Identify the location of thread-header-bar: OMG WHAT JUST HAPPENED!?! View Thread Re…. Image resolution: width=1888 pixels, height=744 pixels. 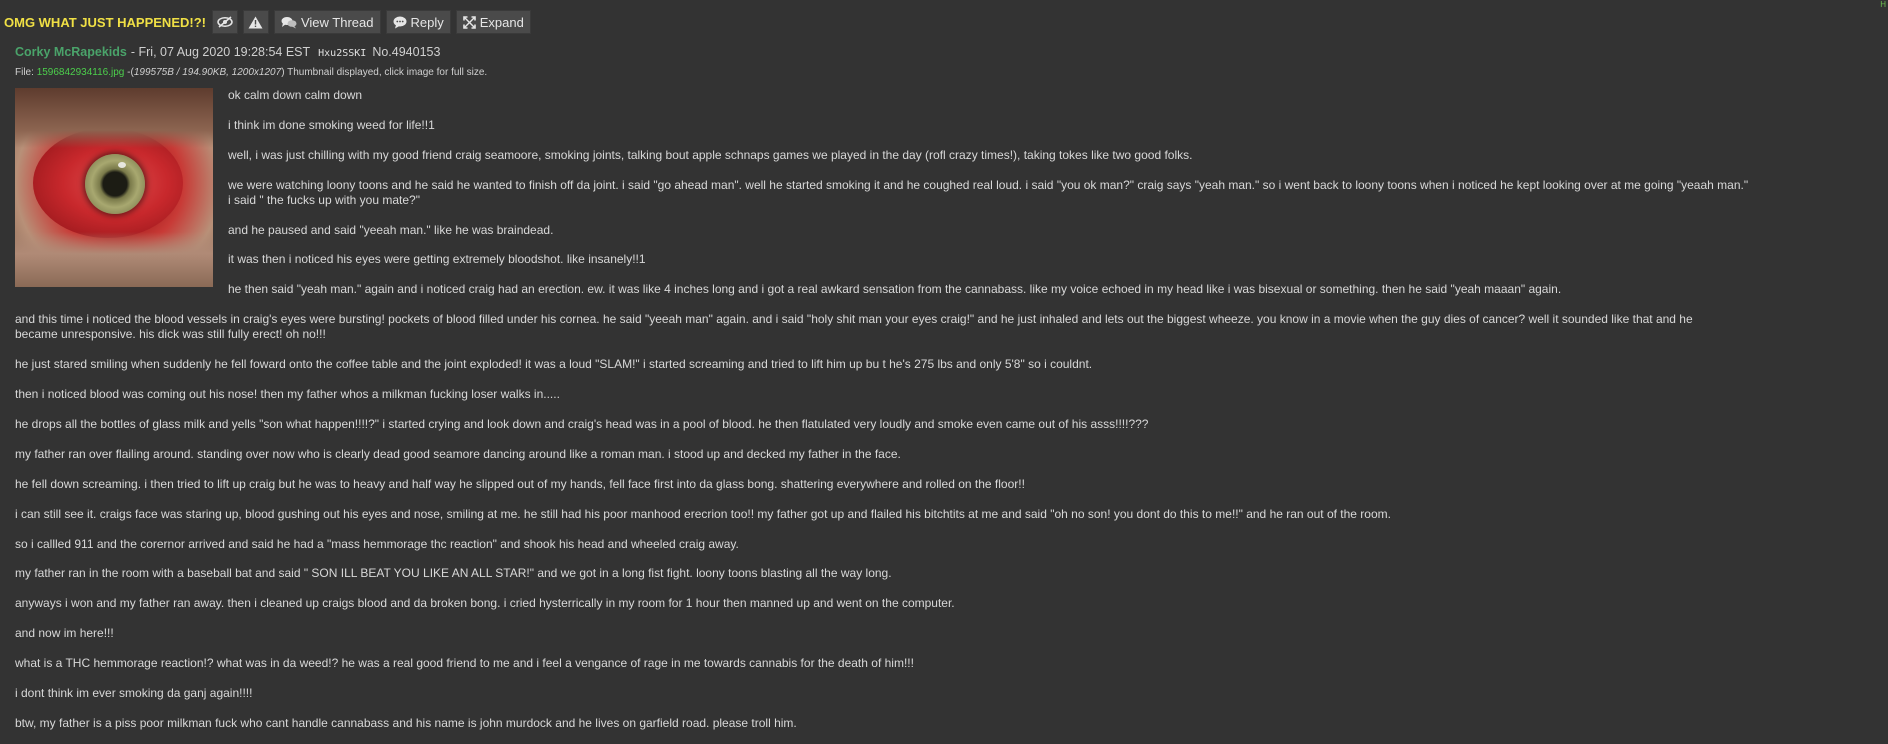
(267, 22).